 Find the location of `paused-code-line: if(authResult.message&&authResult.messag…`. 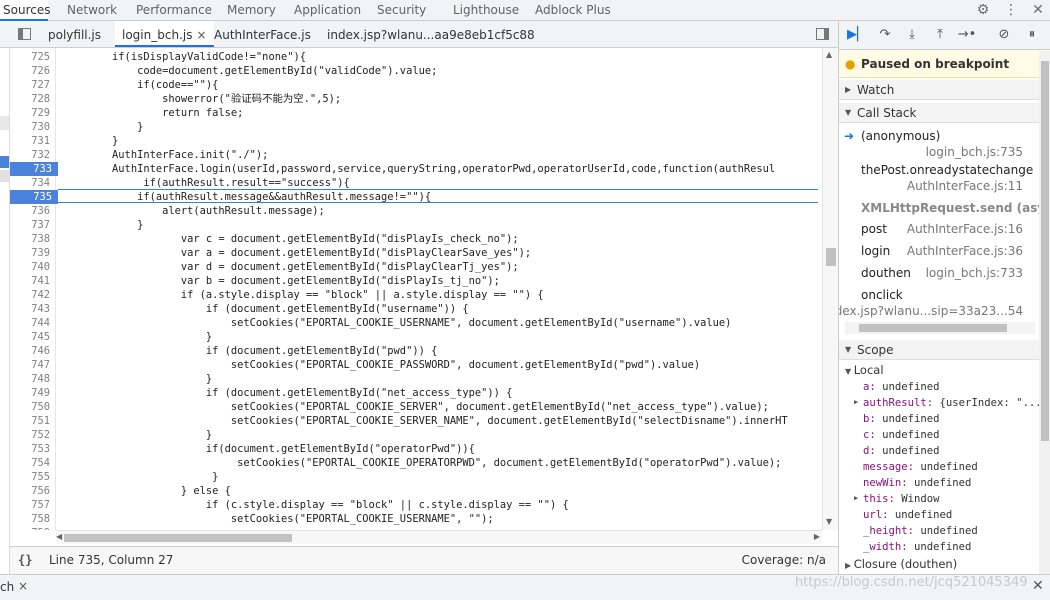

paused-code-line: if(authResult.message&&authResult.messag… is located at coordinates (438, 196).